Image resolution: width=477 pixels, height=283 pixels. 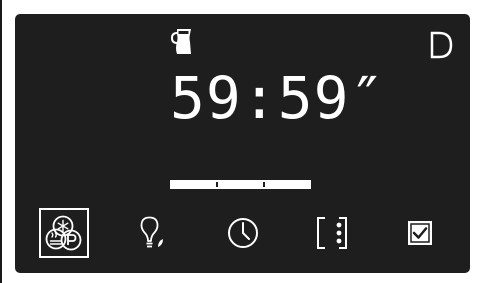 I want to click on lamp-button, so click(x=152, y=233).